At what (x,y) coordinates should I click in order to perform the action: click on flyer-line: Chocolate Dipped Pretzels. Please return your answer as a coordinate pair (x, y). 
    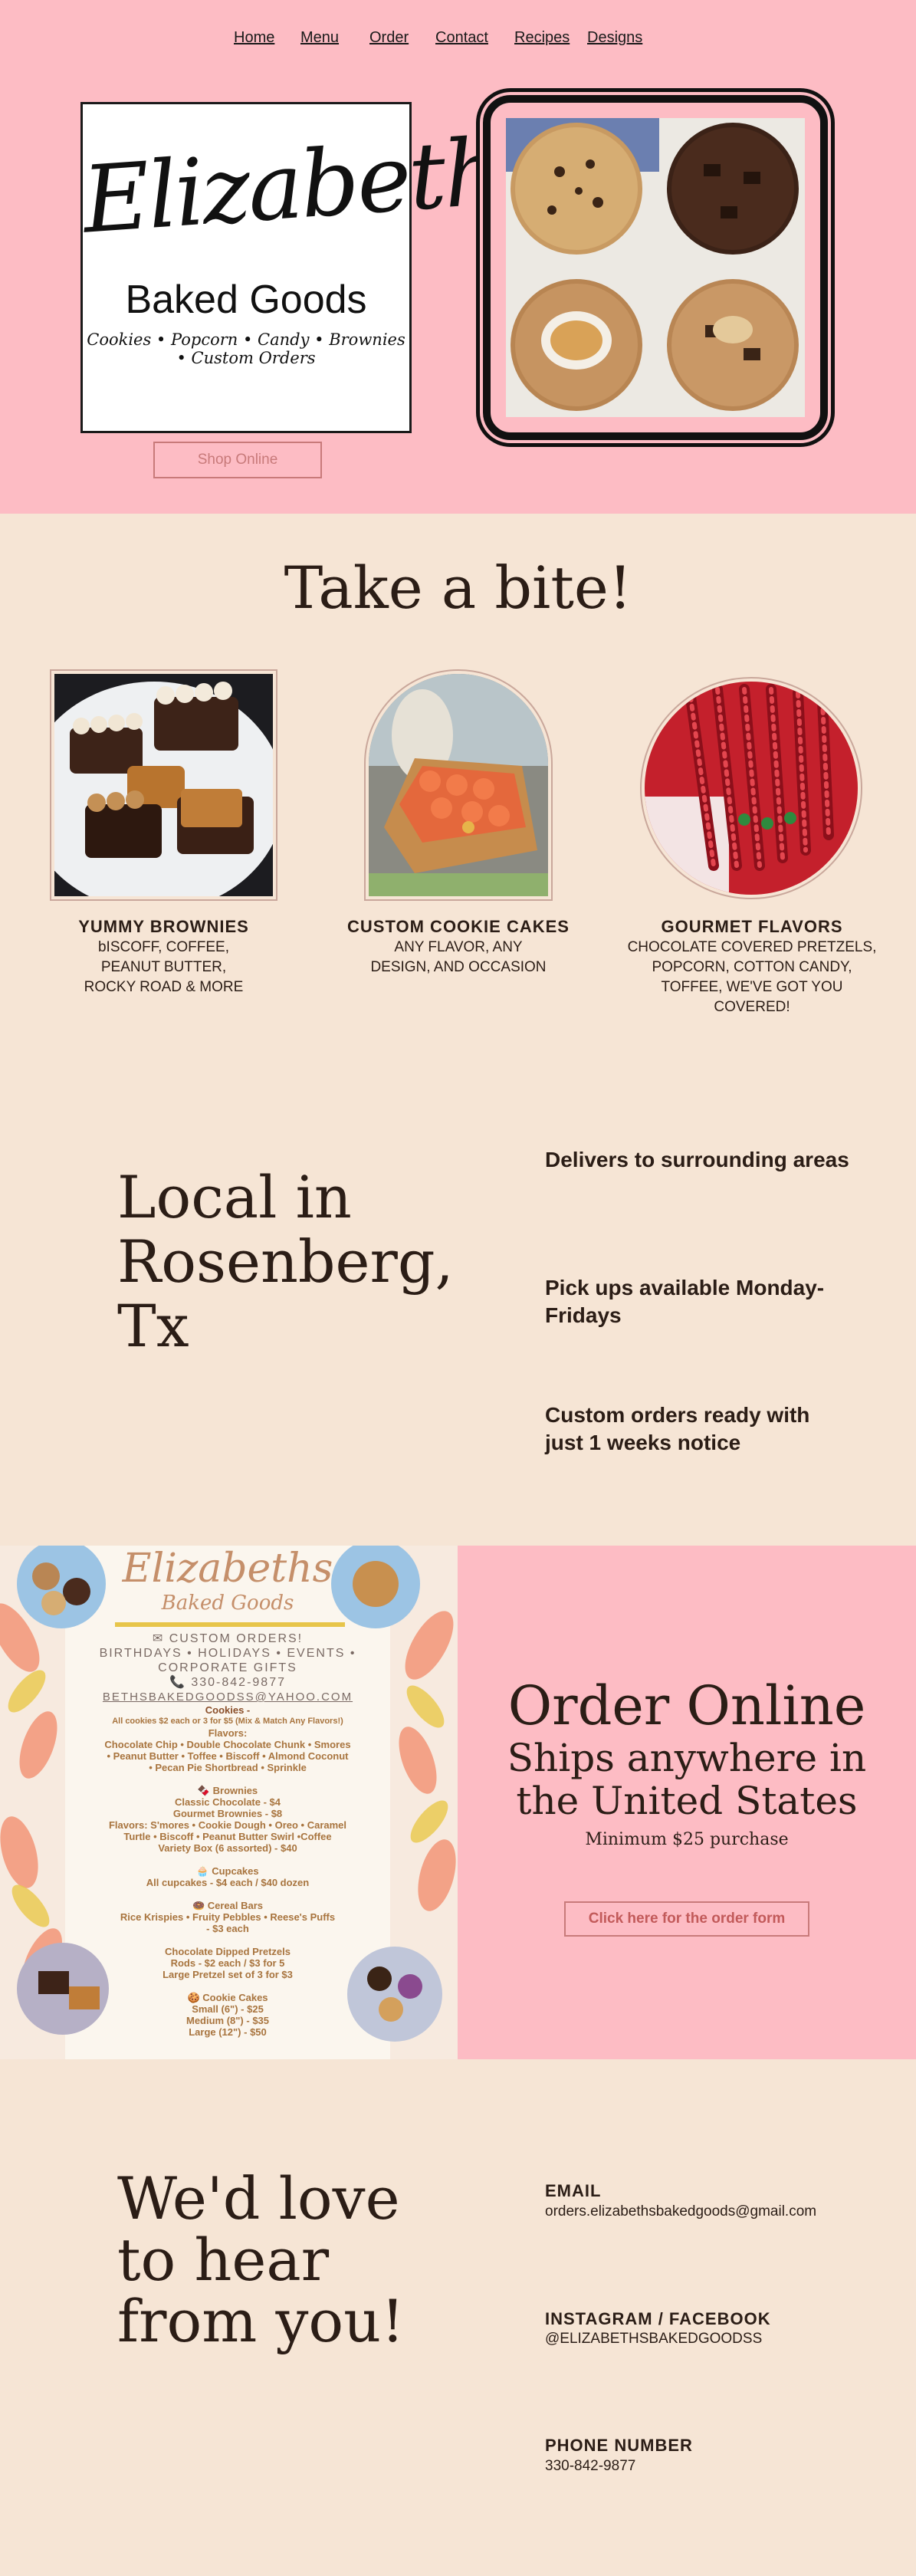
    Looking at the image, I should click on (228, 1951).